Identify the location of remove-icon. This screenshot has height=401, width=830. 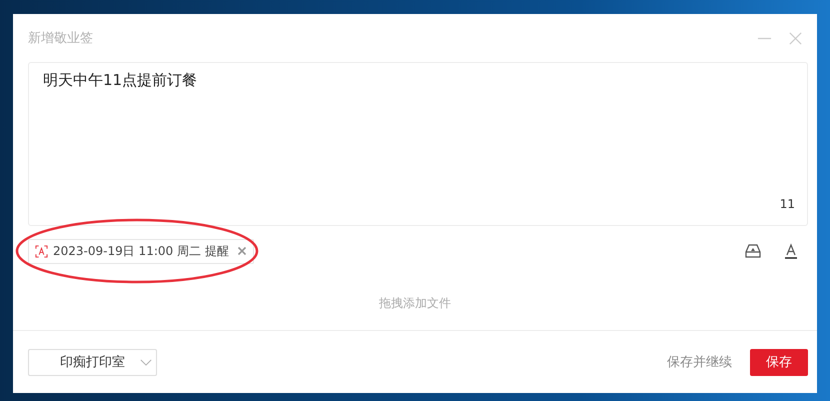
(241, 251).